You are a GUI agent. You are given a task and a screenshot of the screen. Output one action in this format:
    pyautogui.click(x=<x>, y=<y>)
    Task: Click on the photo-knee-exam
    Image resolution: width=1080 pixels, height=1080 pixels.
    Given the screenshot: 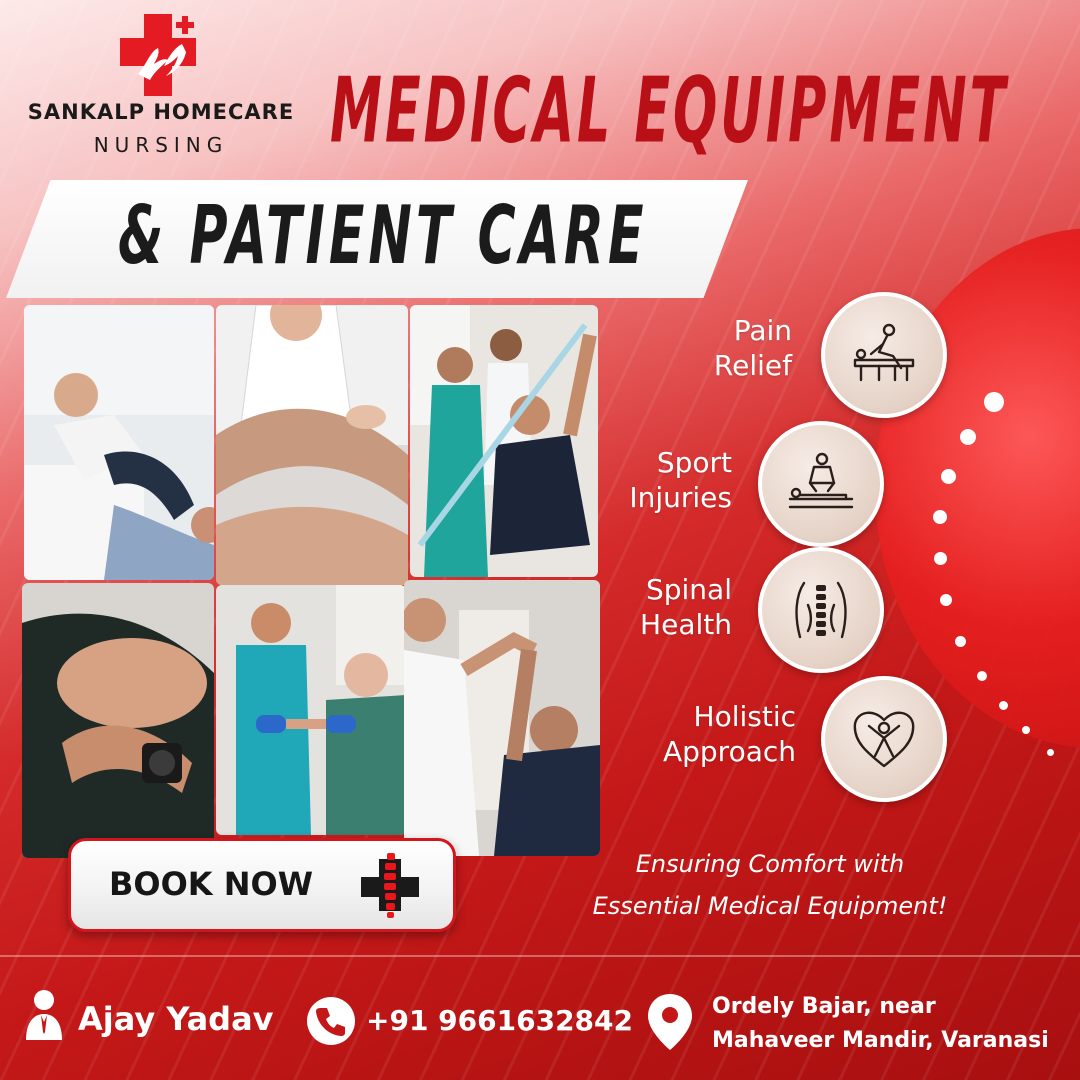 What is the action you would take?
    pyautogui.click(x=312, y=445)
    